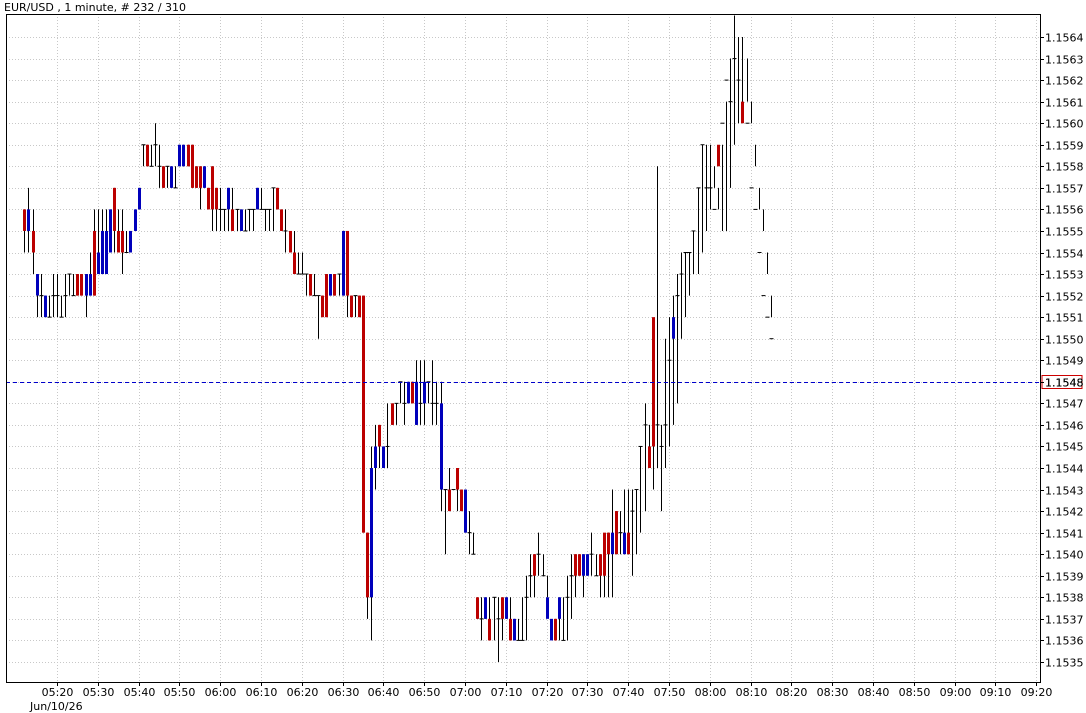 The width and height of the screenshot is (1086, 713). I want to click on x-tick-label: 06:50, so click(425, 692).